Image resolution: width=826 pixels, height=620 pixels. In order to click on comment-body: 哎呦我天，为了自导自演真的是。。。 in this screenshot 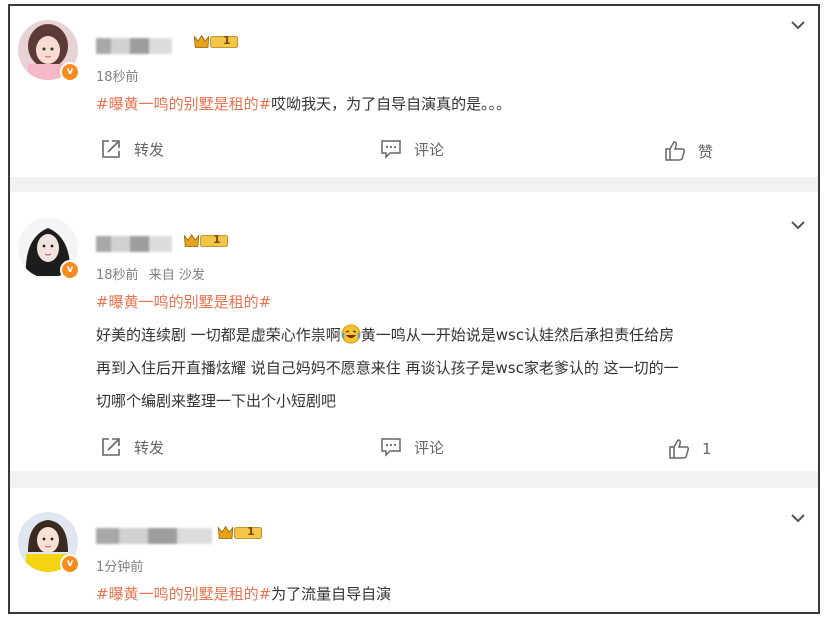, I will do `click(391, 104)`.